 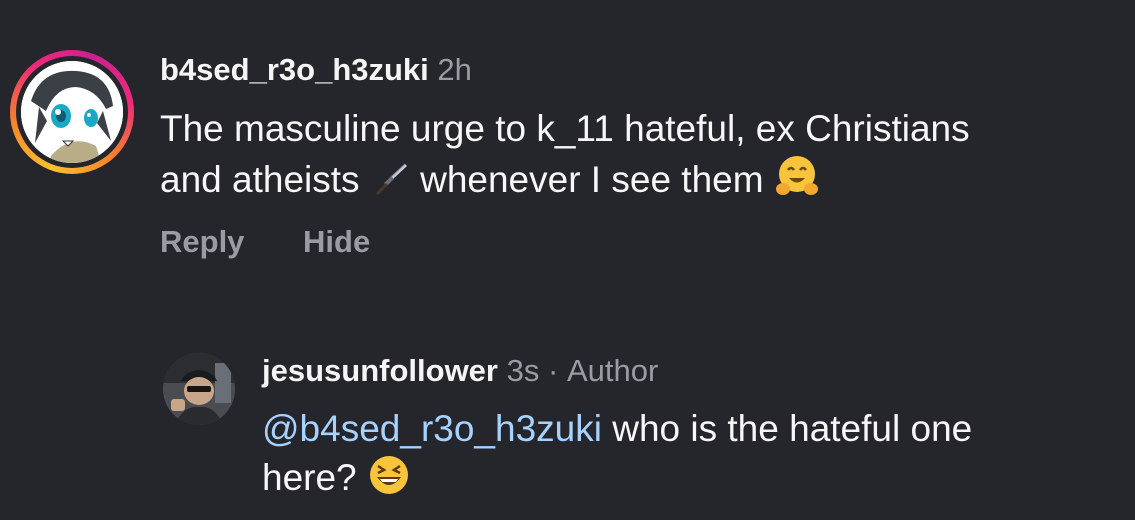 What do you see at coordinates (454, 69) in the screenshot?
I see `comment-timestamp: 2h` at bounding box center [454, 69].